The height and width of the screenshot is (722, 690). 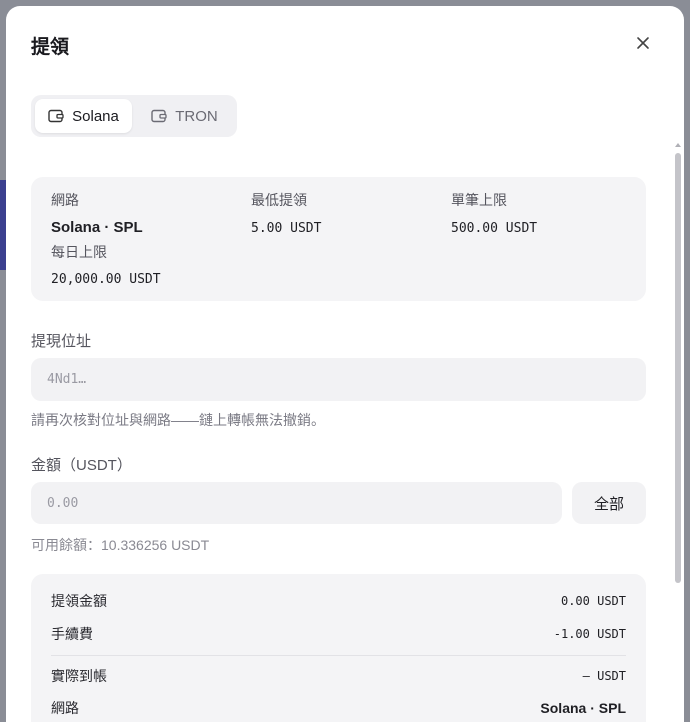 What do you see at coordinates (178, 420) in the screenshot?
I see `address-warning: 請再次核對位址與網路——鏈上轉帳無法撤銷。` at bounding box center [178, 420].